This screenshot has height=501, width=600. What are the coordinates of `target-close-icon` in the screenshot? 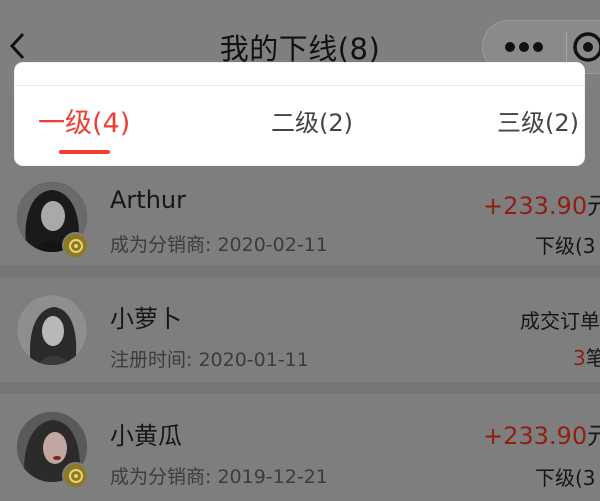 It's located at (586, 47).